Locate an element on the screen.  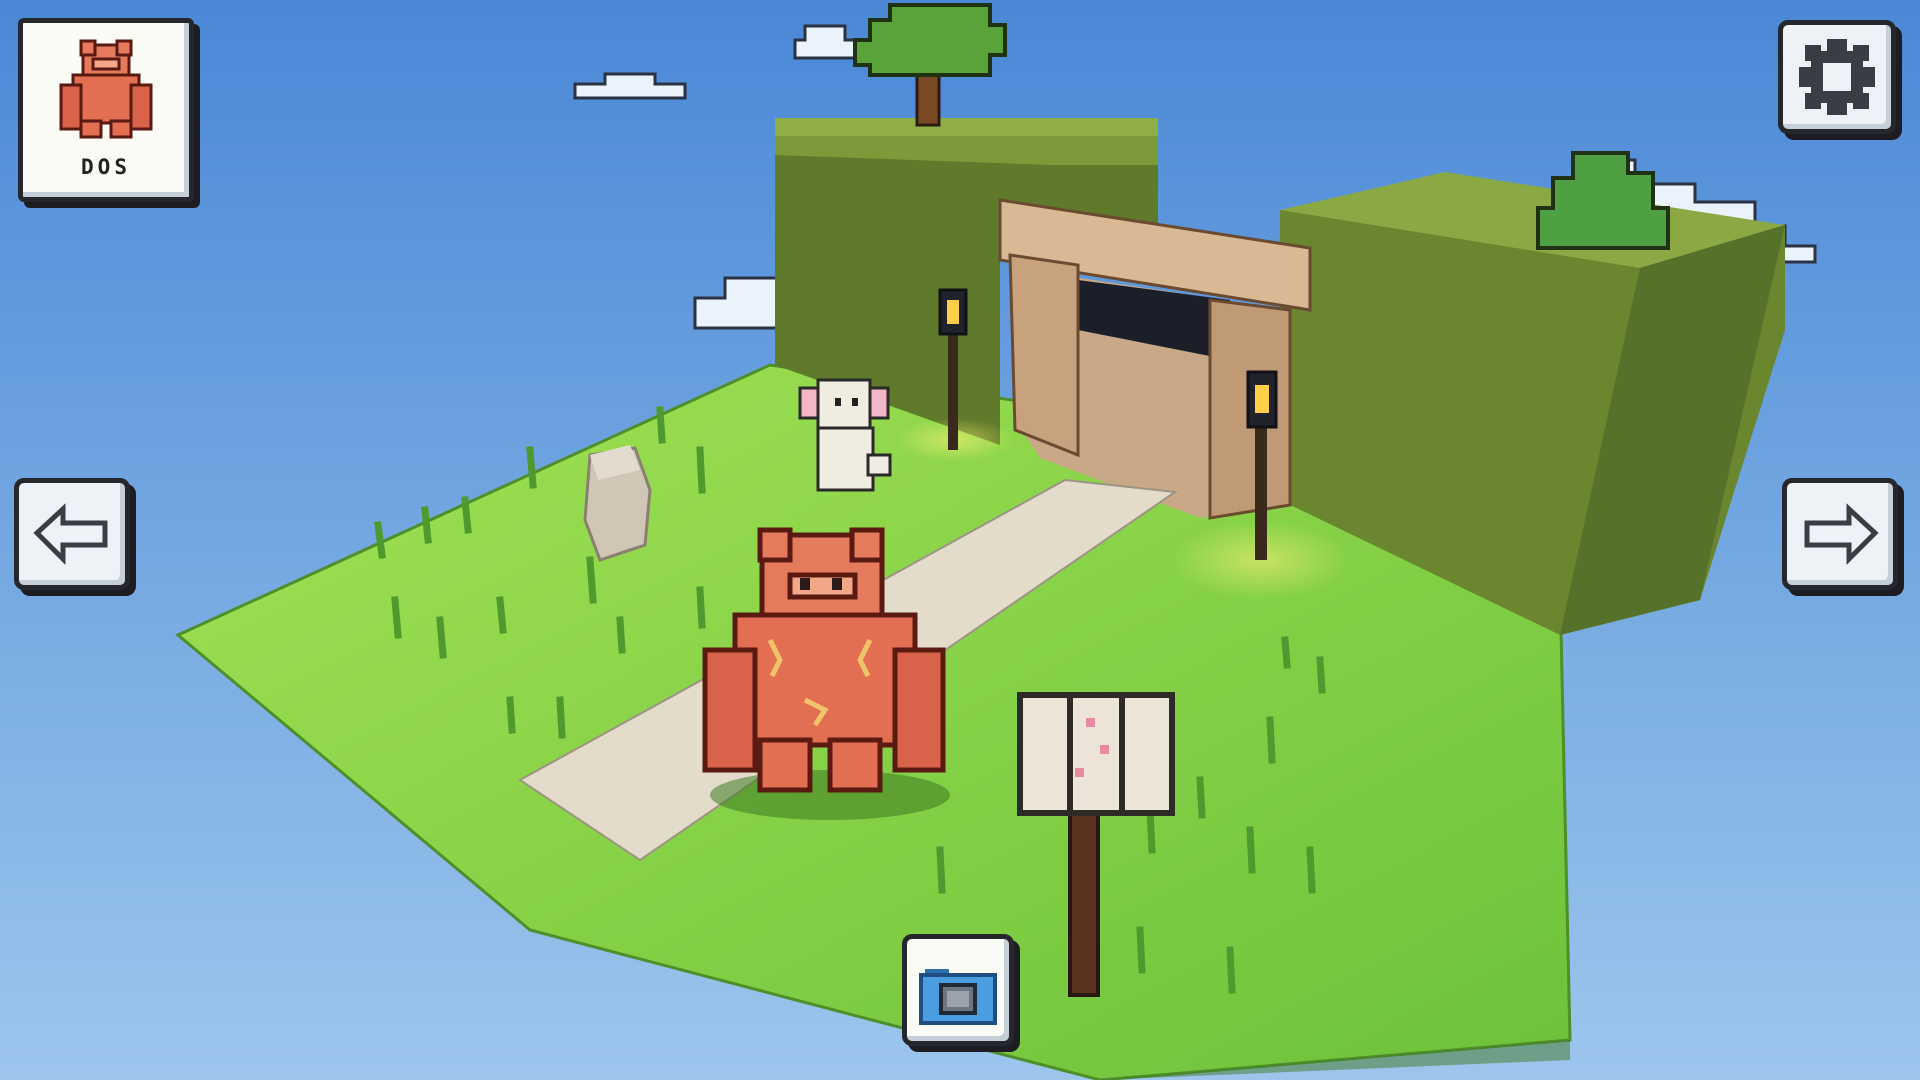
previous-button is located at coordinates (72, 534).